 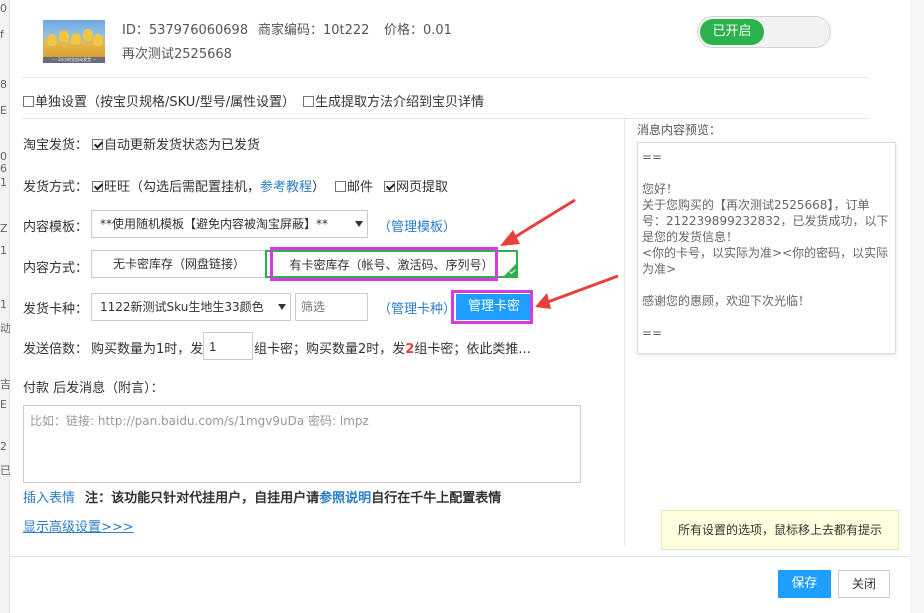 I want to click on bg-char: f, so click(x=2, y=34).